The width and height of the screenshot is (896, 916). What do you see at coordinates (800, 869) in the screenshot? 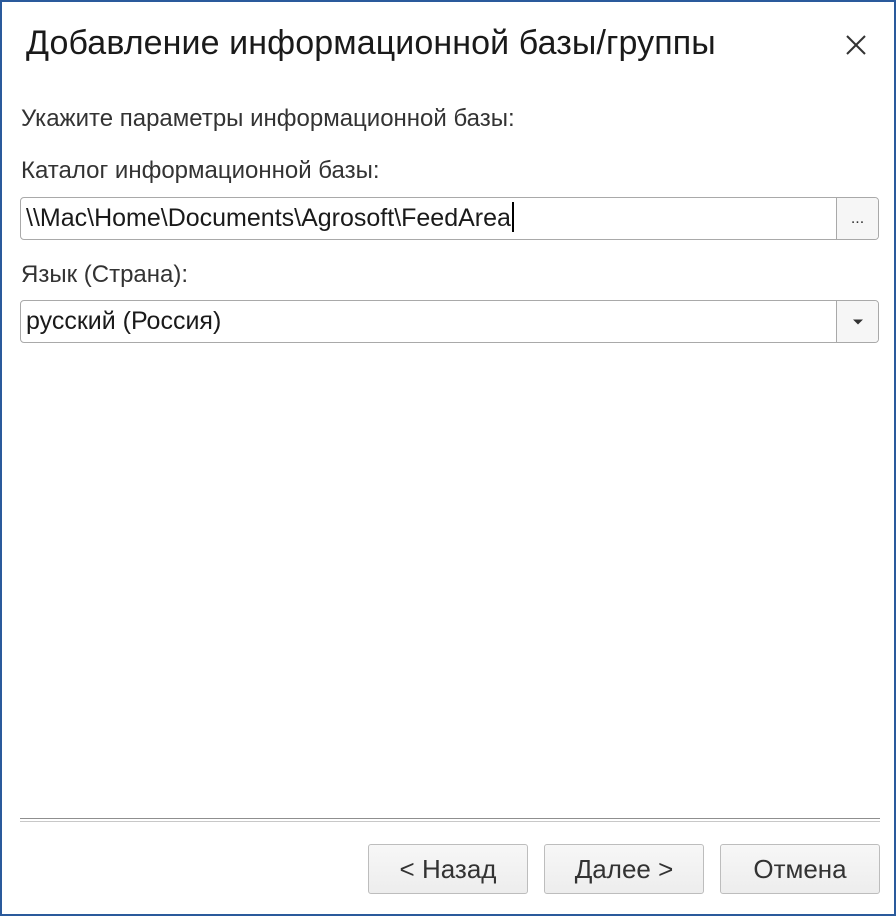
I see `cancel-button: Отмена` at bounding box center [800, 869].